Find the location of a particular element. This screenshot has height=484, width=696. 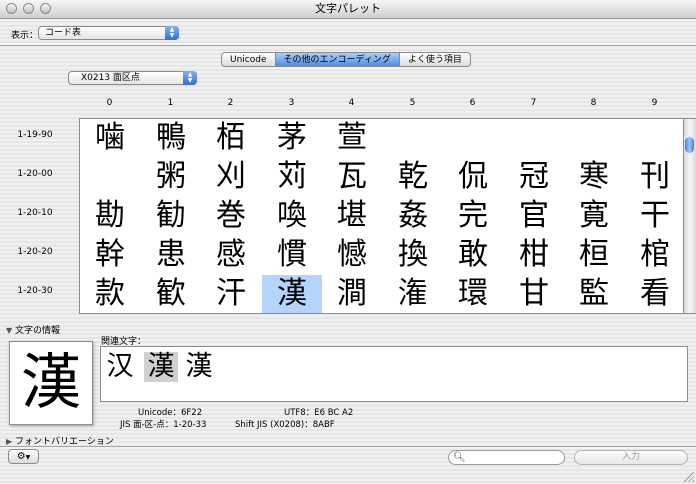

char-cell-selected: 漢 is located at coordinates (292, 294).